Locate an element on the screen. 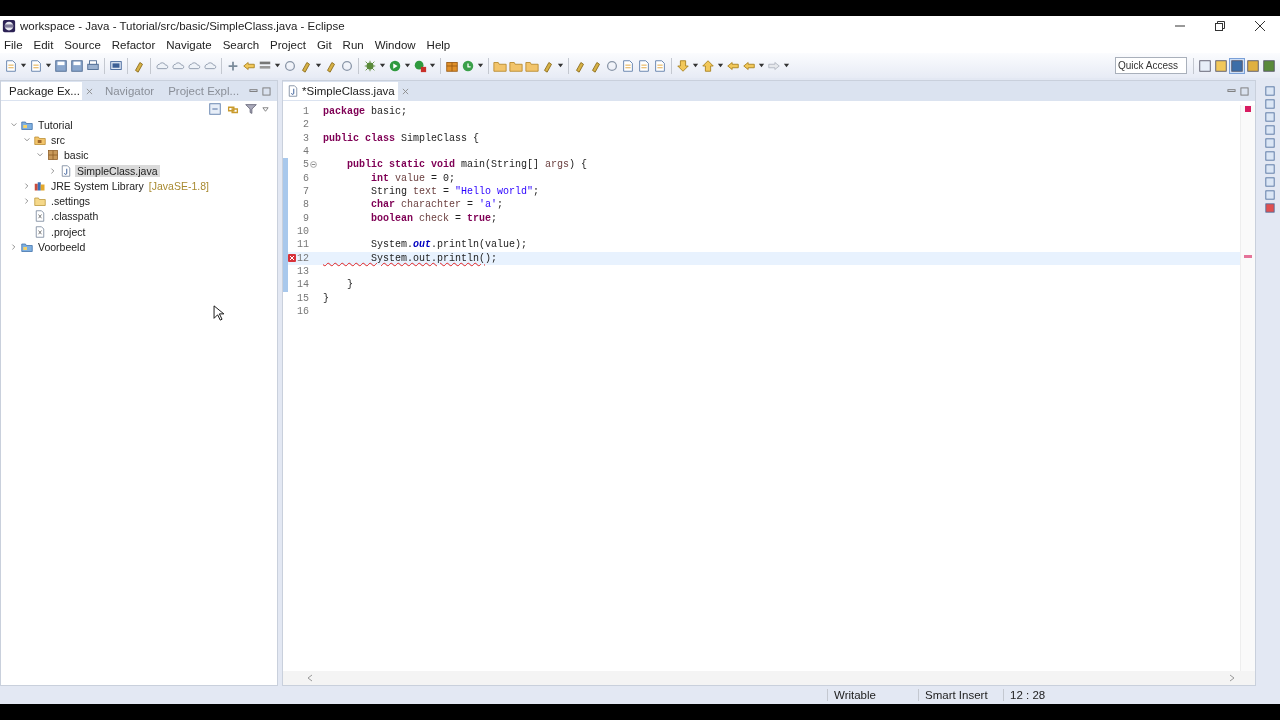 This screenshot has width=1280, height=720. scroll-left-icon is located at coordinates (310, 678).